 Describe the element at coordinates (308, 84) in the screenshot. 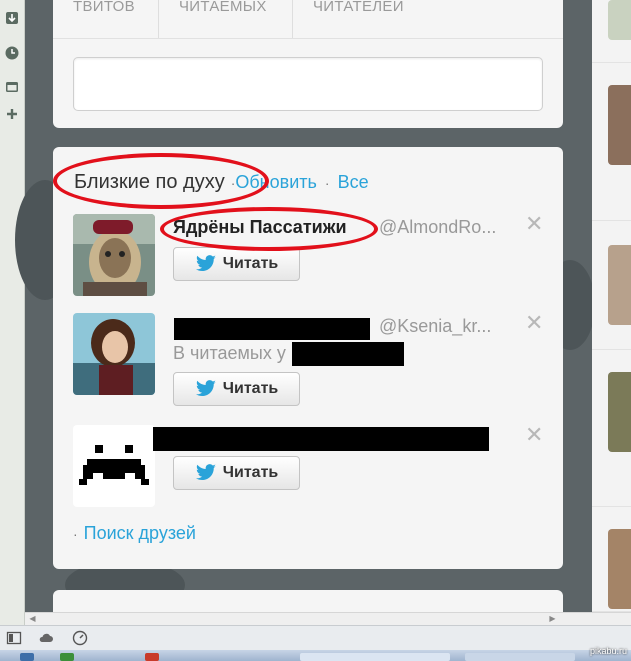

I see `compose-tweet-input` at that location.